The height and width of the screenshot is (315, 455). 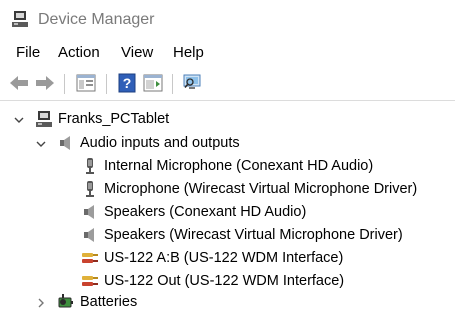 What do you see at coordinates (224, 281) in the screenshot?
I see `device-label: US-122 Out (US-122 WDM Interface)` at bounding box center [224, 281].